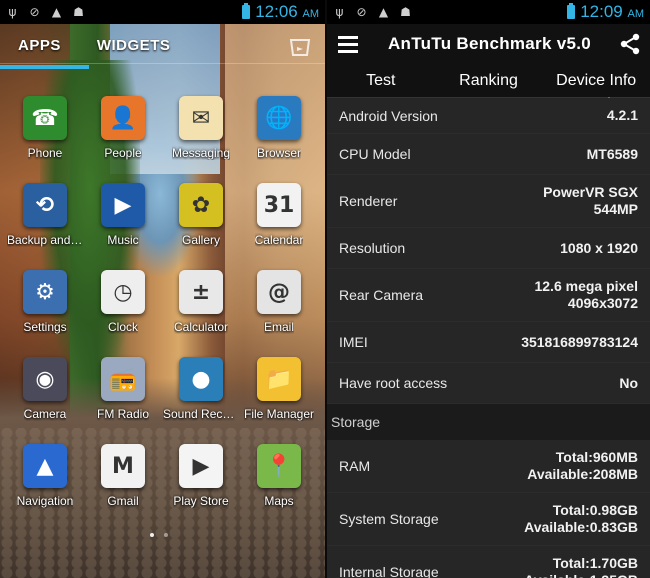  I want to click on info-value-line: MT6589, so click(612, 153).